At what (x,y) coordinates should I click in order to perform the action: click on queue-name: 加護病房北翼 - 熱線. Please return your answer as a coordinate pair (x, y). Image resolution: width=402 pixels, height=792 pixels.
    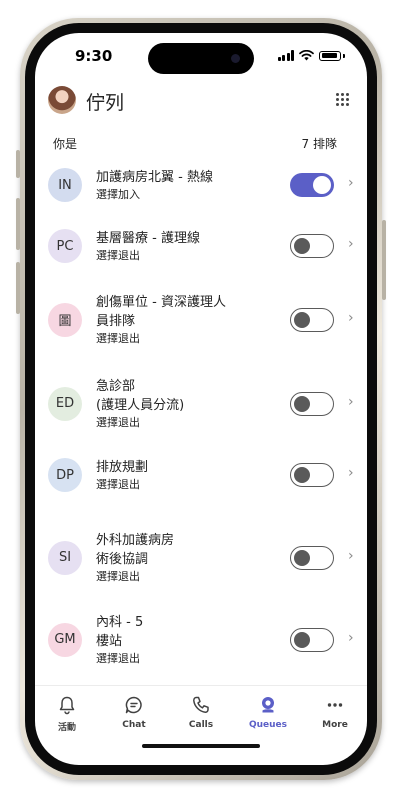
    Looking at the image, I should click on (154, 177).